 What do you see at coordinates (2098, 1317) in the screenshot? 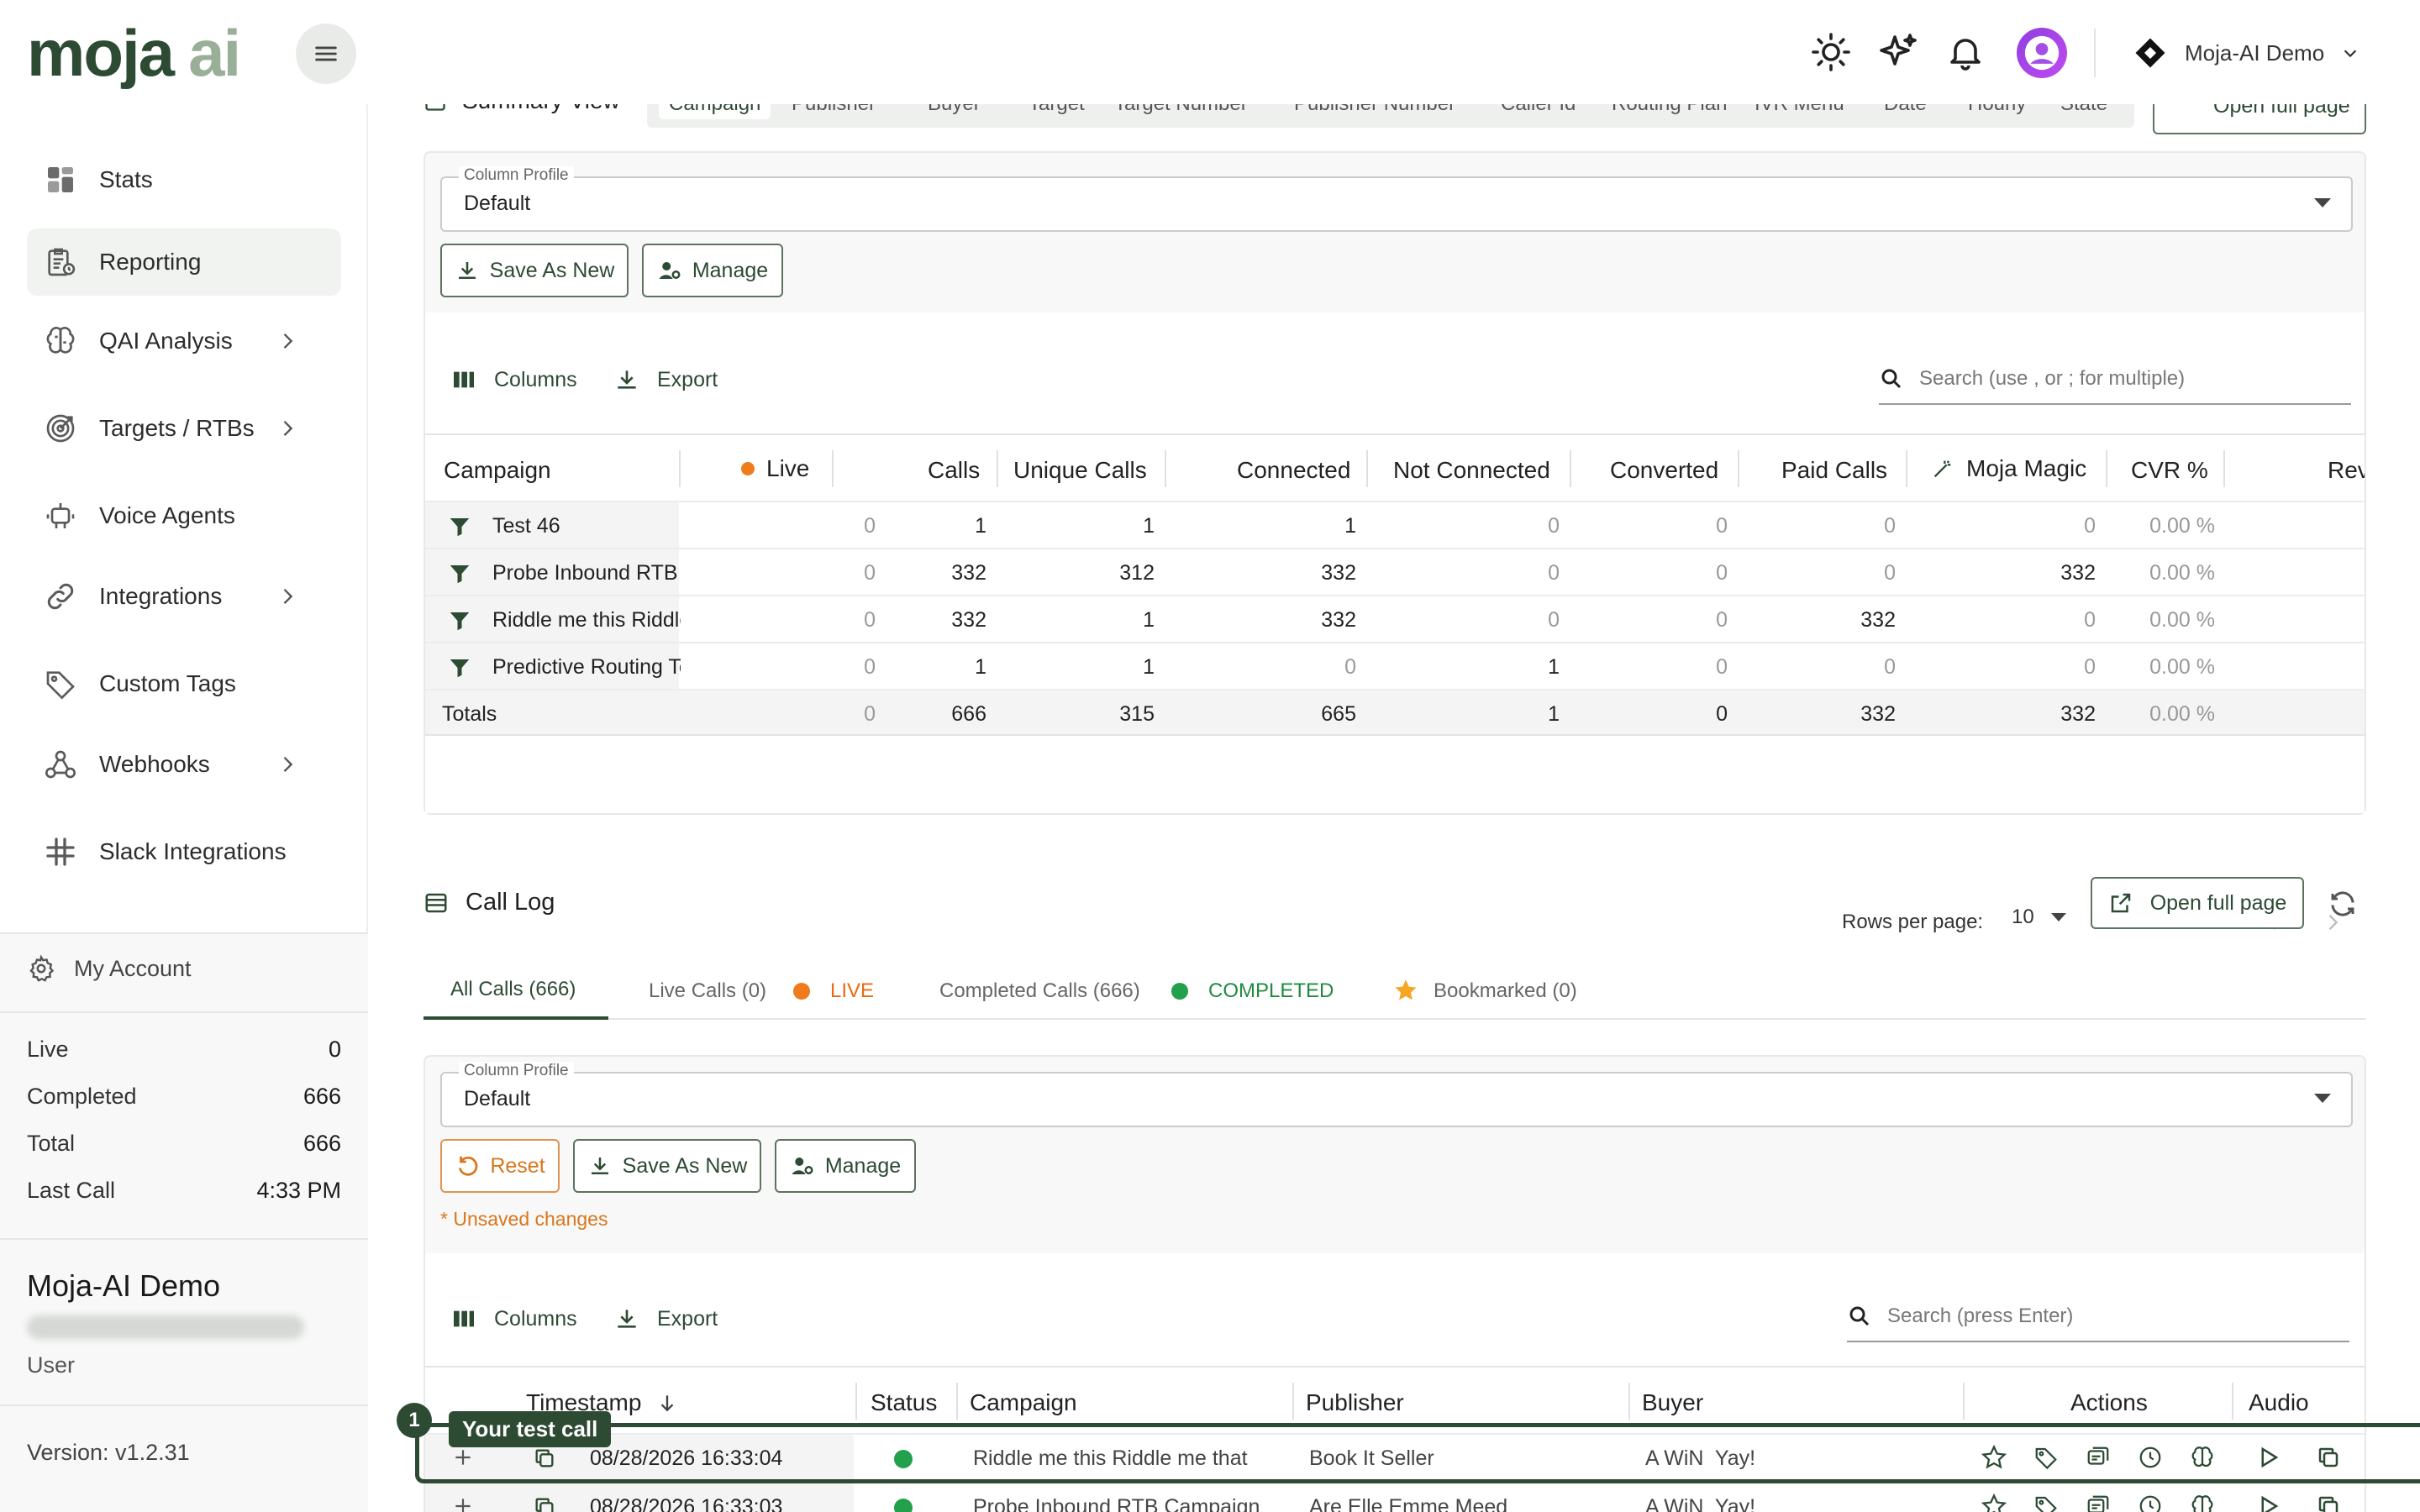
I see `call-log-search-input: Search (press Enter)` at bounding box center [2098, 1317].